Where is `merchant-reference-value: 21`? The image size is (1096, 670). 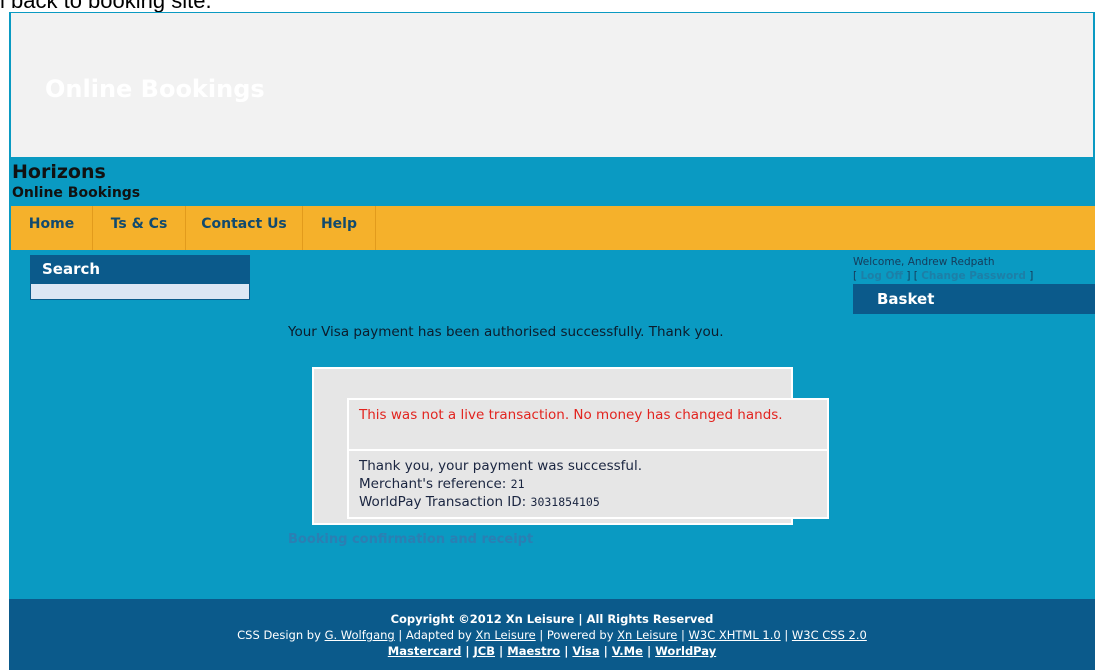
merchant-reference-value: 21 is located at coordinates (517, 484).